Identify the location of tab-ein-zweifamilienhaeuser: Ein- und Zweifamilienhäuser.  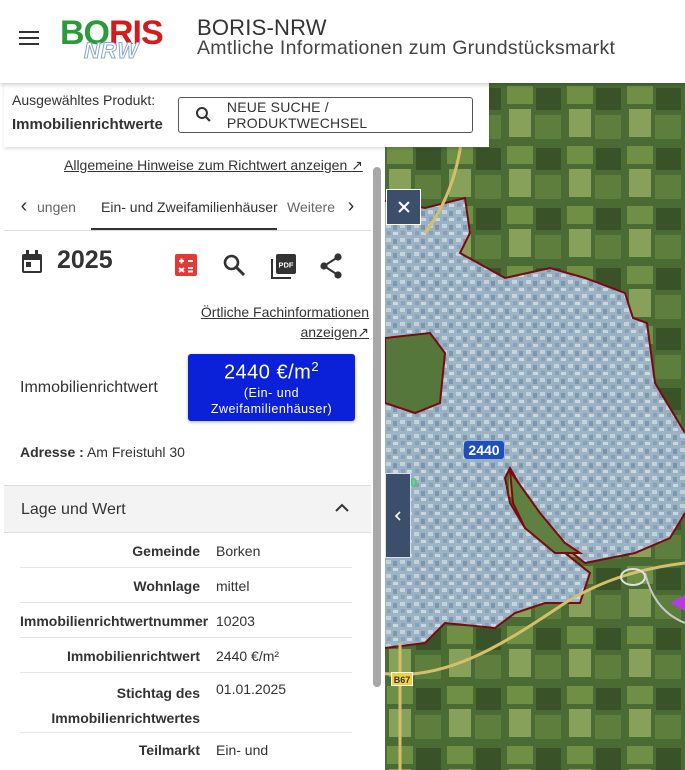
(189, 207).